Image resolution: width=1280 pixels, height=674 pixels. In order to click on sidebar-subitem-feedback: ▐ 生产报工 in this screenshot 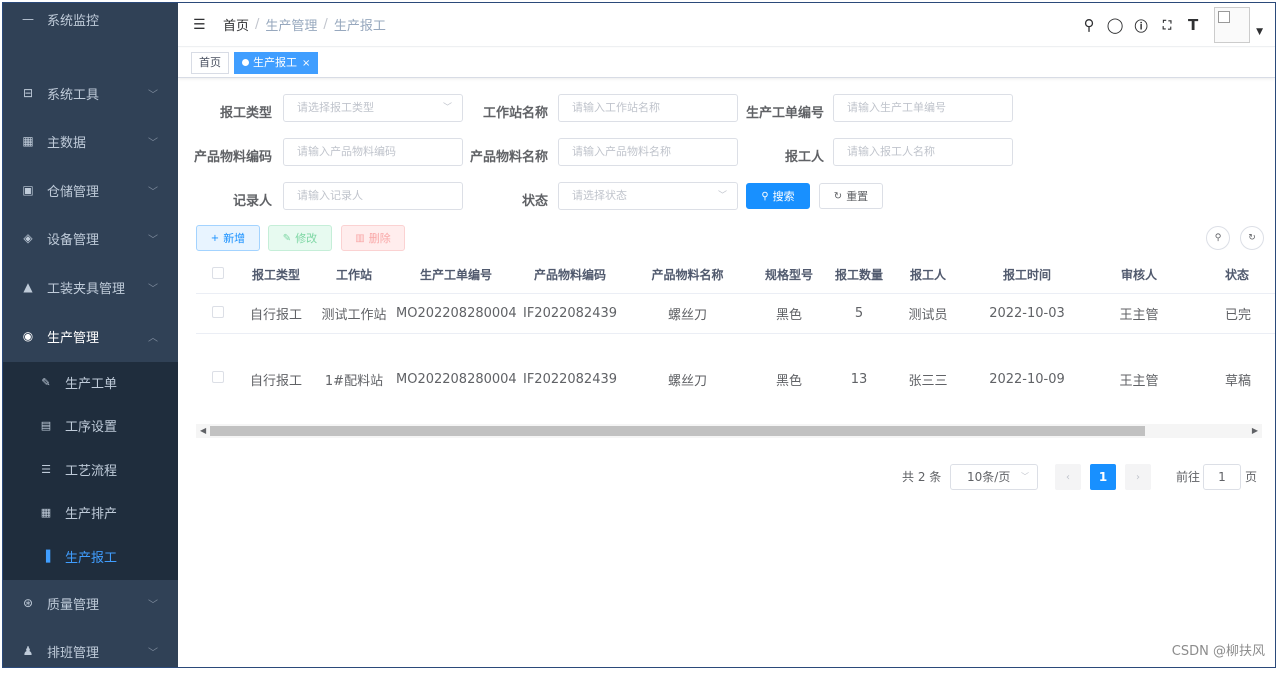, I will do `click(90, 556)`.